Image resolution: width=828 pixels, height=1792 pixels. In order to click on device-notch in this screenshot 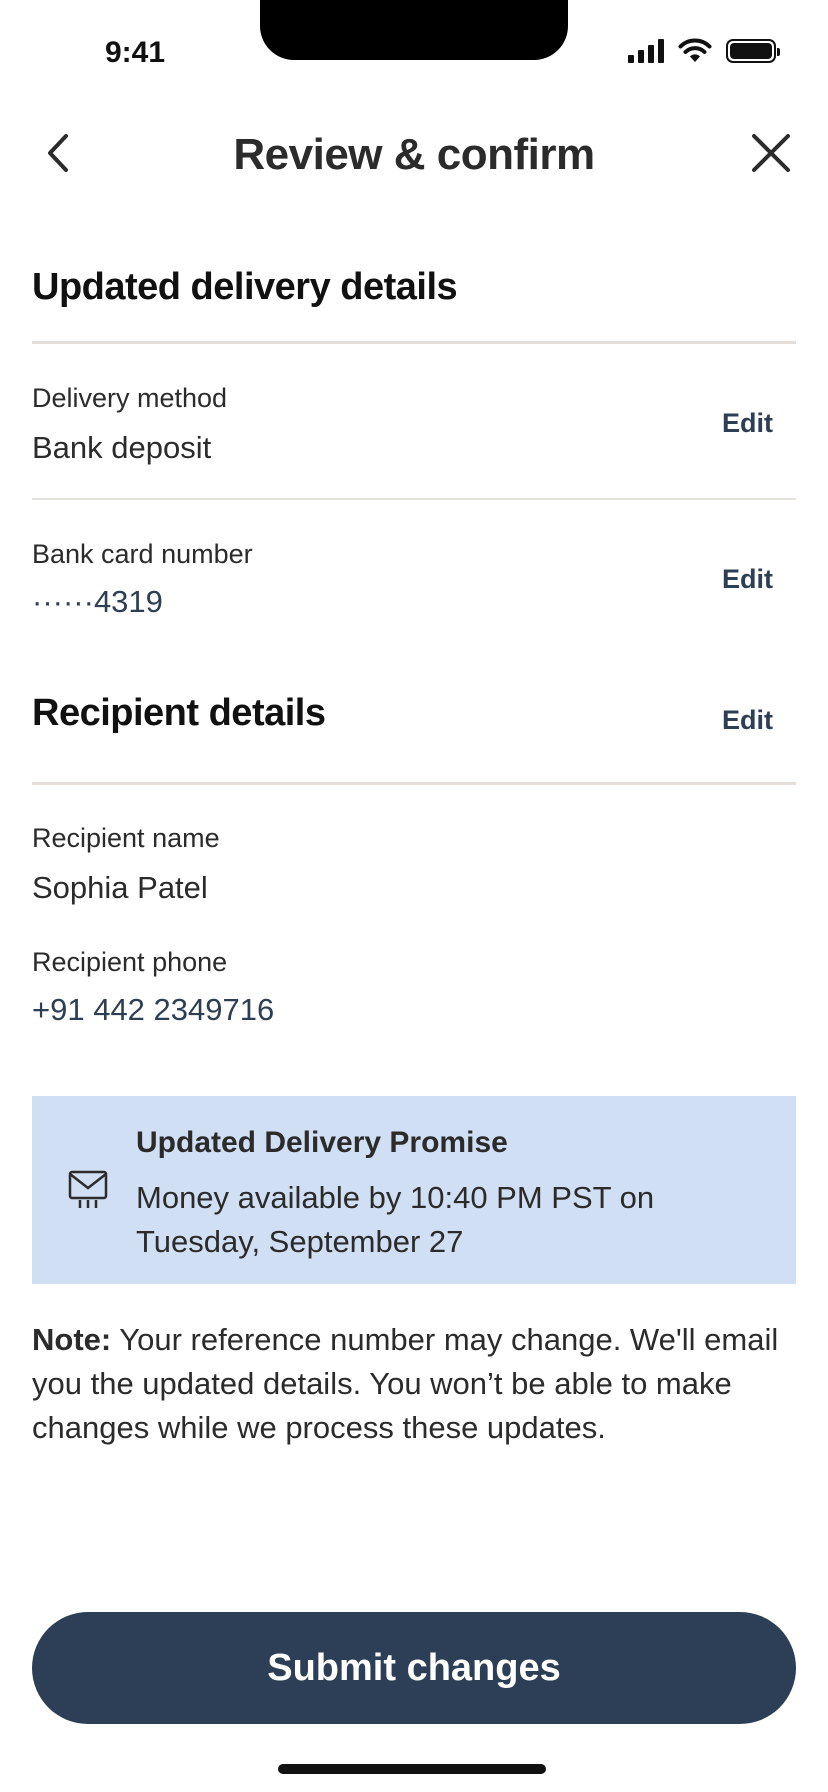, I will do `click(414, 30)`.